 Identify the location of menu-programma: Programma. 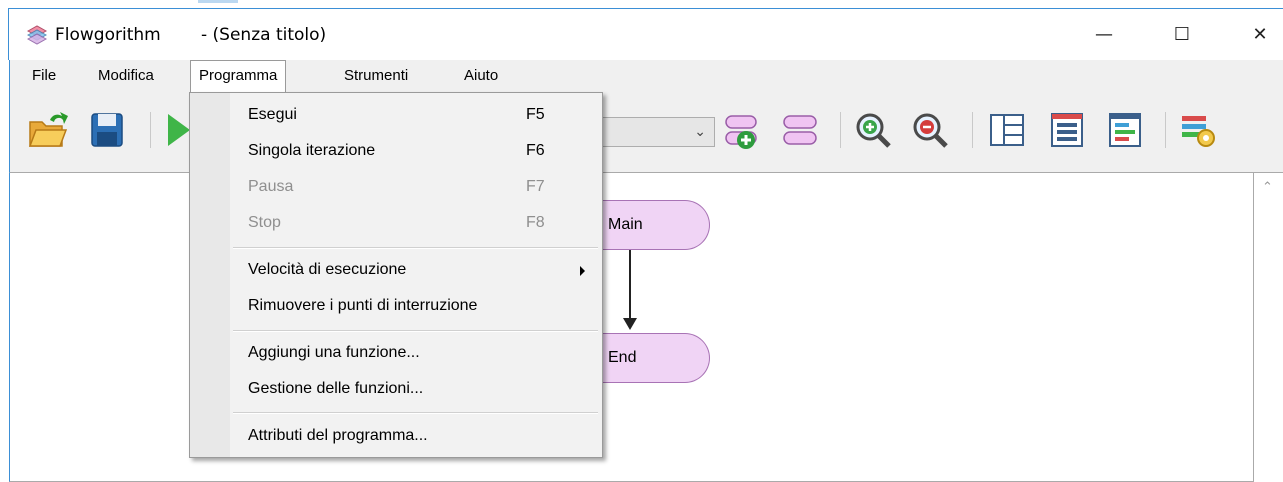
(238, 76).